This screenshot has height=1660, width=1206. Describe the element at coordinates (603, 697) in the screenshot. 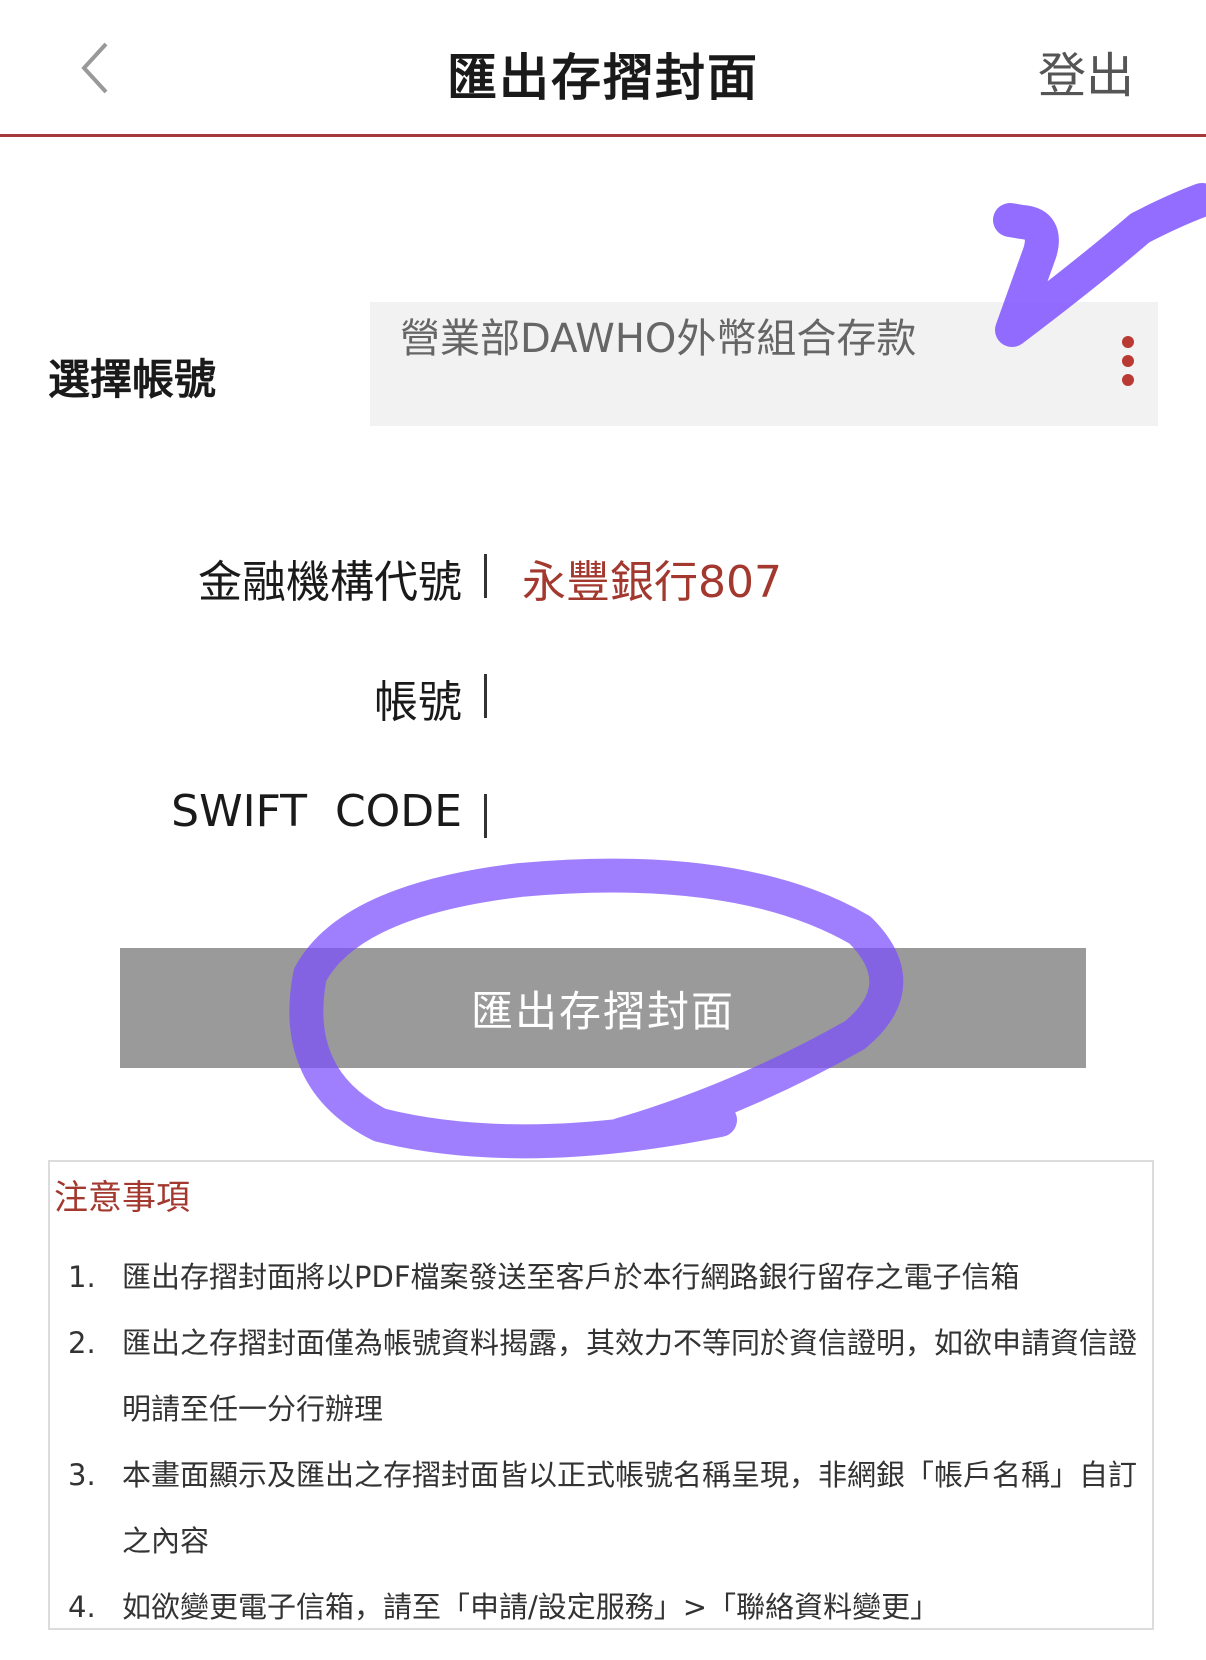

I see `account-number-row: 帳號` at that location.